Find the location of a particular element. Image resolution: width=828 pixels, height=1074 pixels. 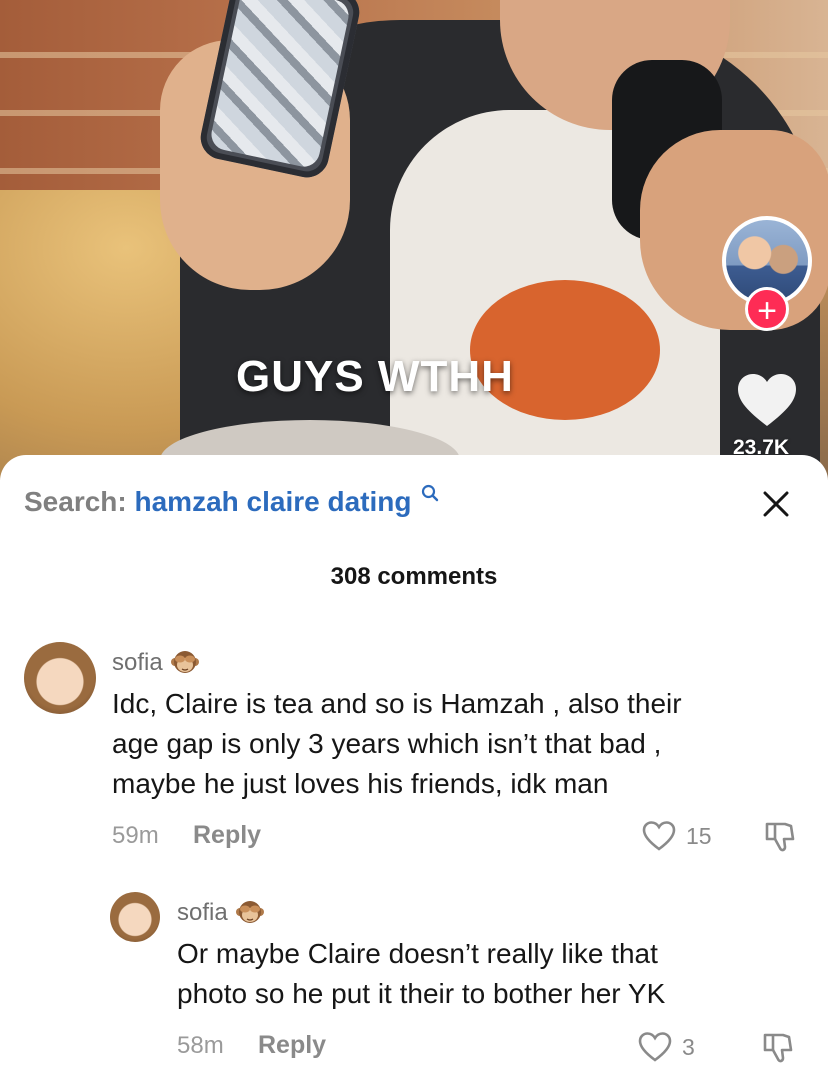

comment-timestamp: 58m is located at coordinates (200, 1045).